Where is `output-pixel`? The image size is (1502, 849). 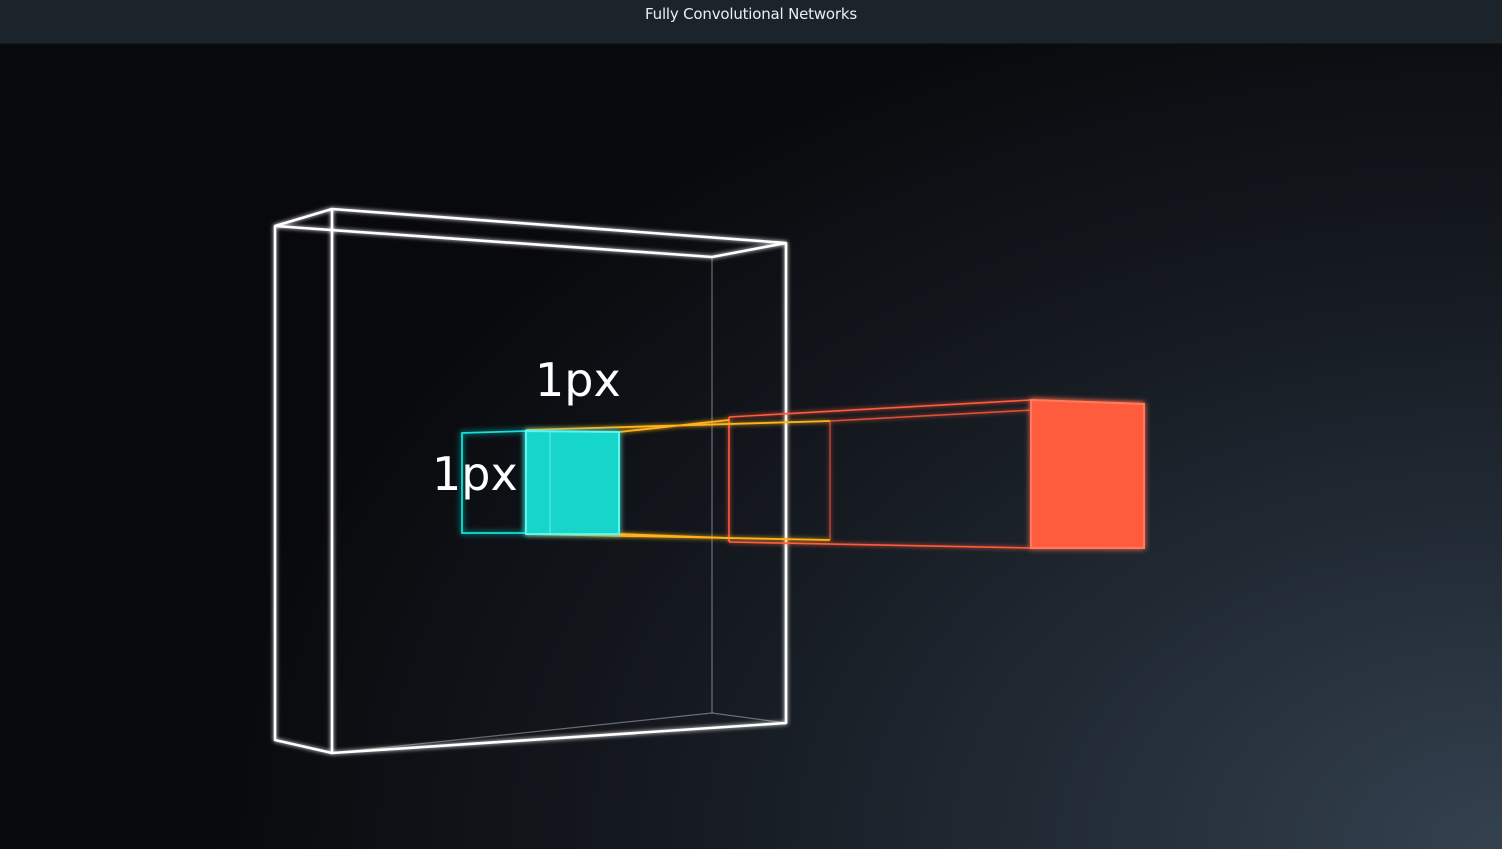 output-pixel is located at coordinates (1087, 473).